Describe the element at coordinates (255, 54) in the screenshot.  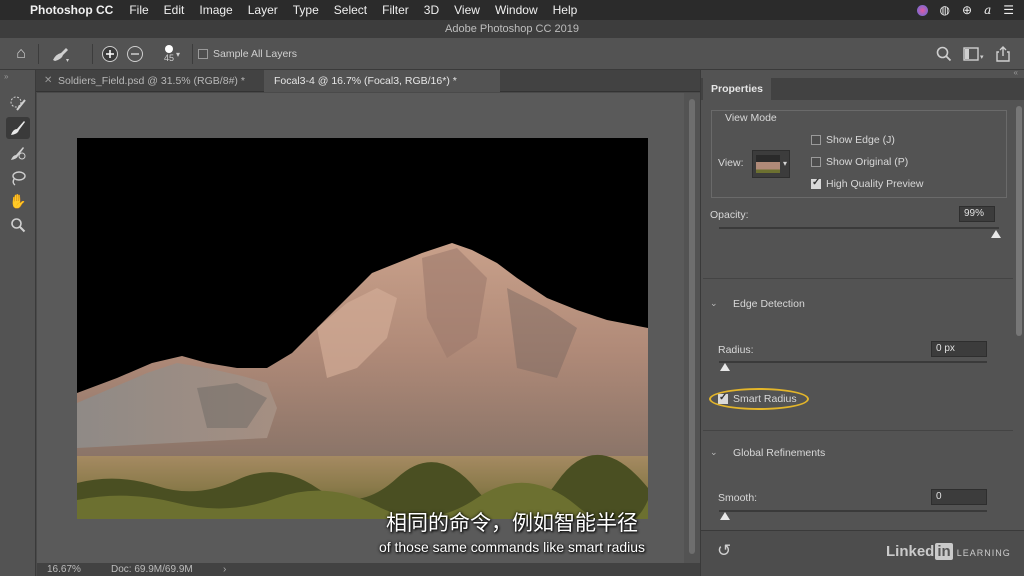
I see `sample-all-layers-label: Sample All Layers` at that location.